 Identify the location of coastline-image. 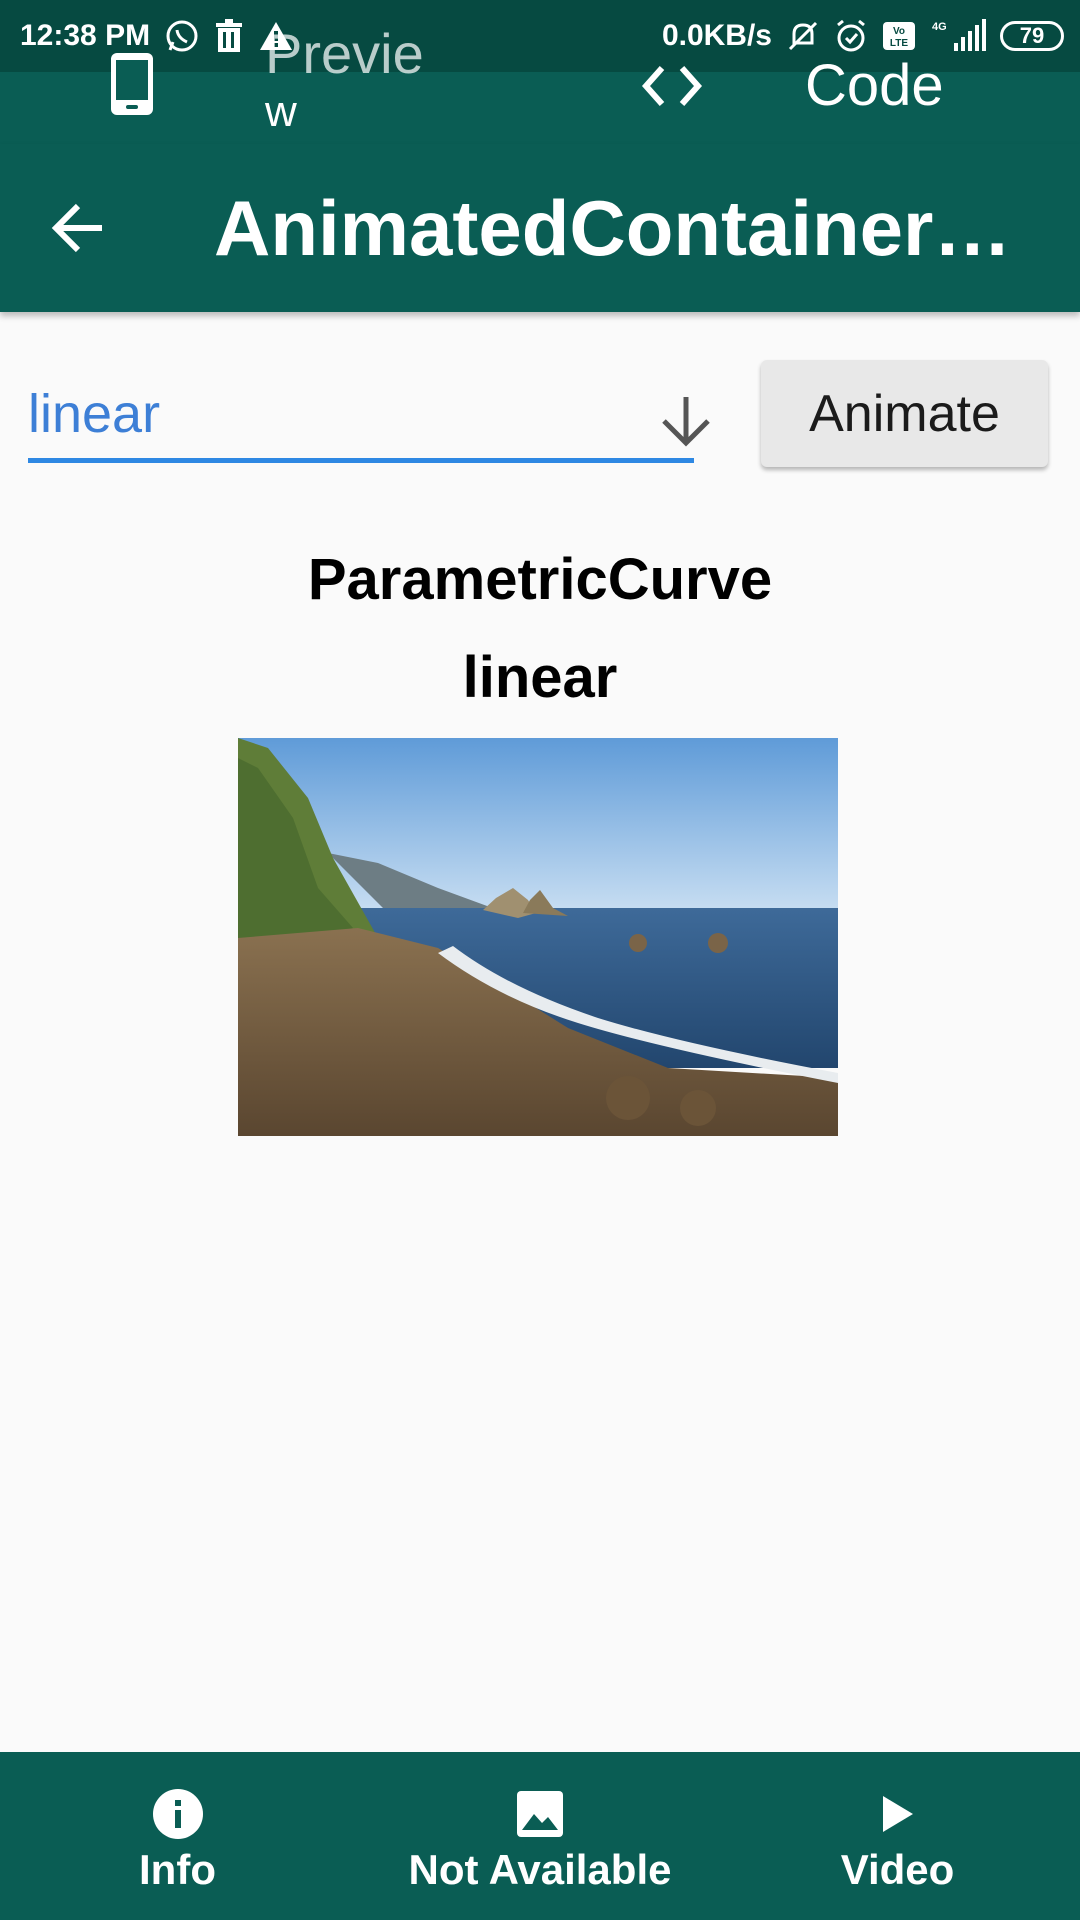
(538, 937).